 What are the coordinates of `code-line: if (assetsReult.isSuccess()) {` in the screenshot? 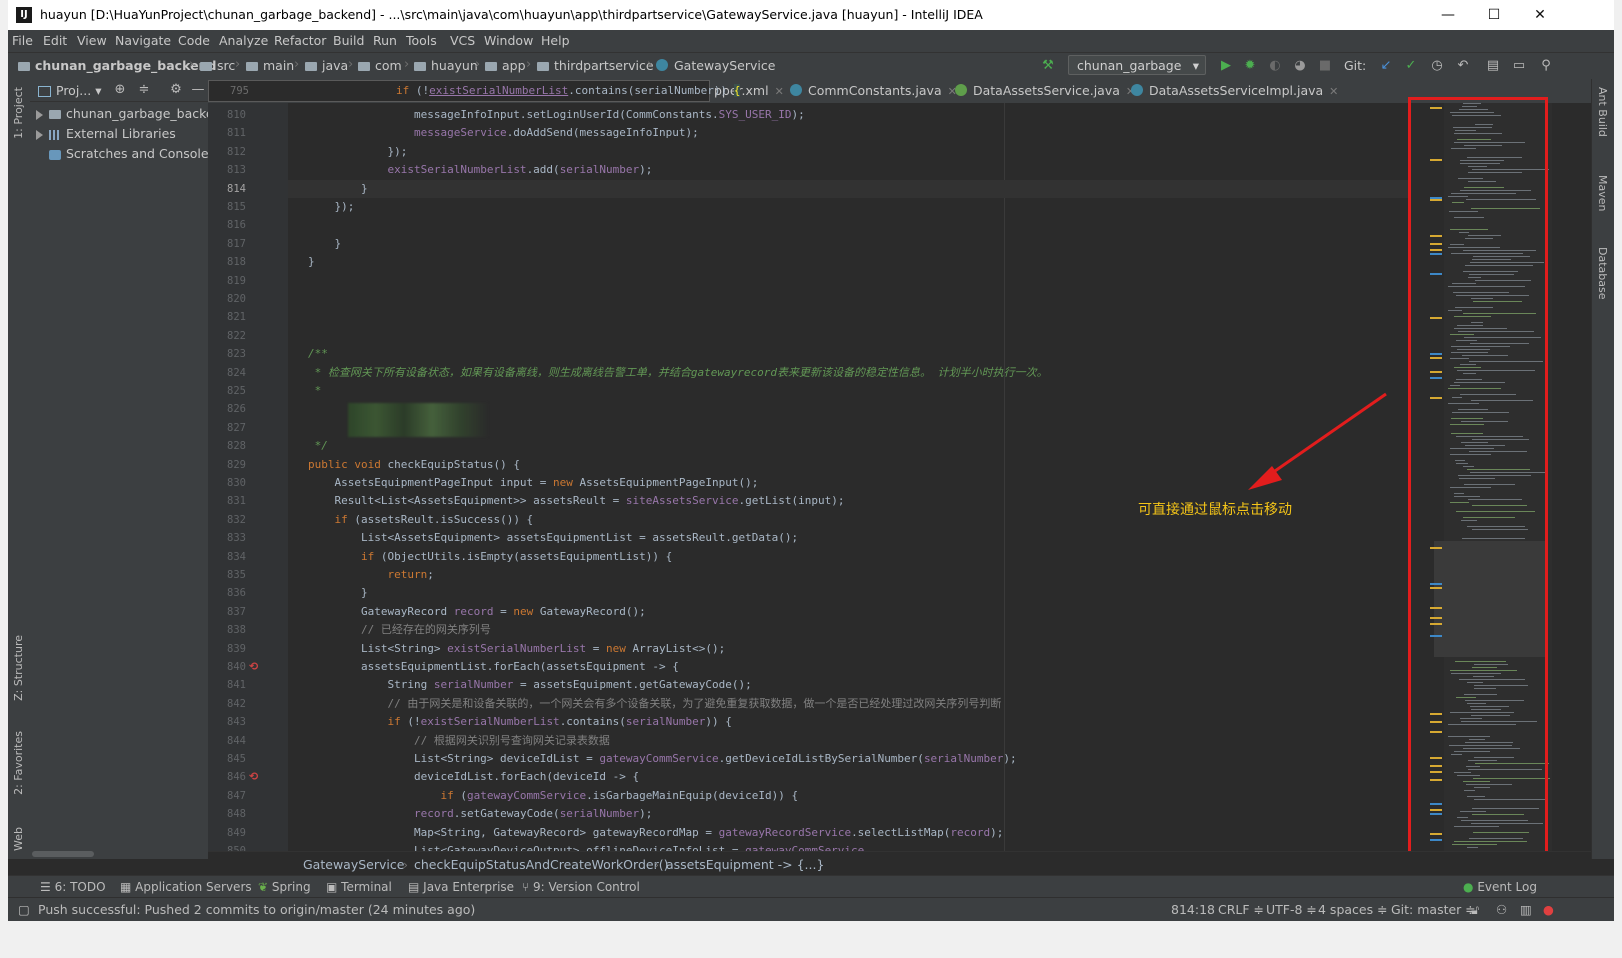 It's located at (421, 520).